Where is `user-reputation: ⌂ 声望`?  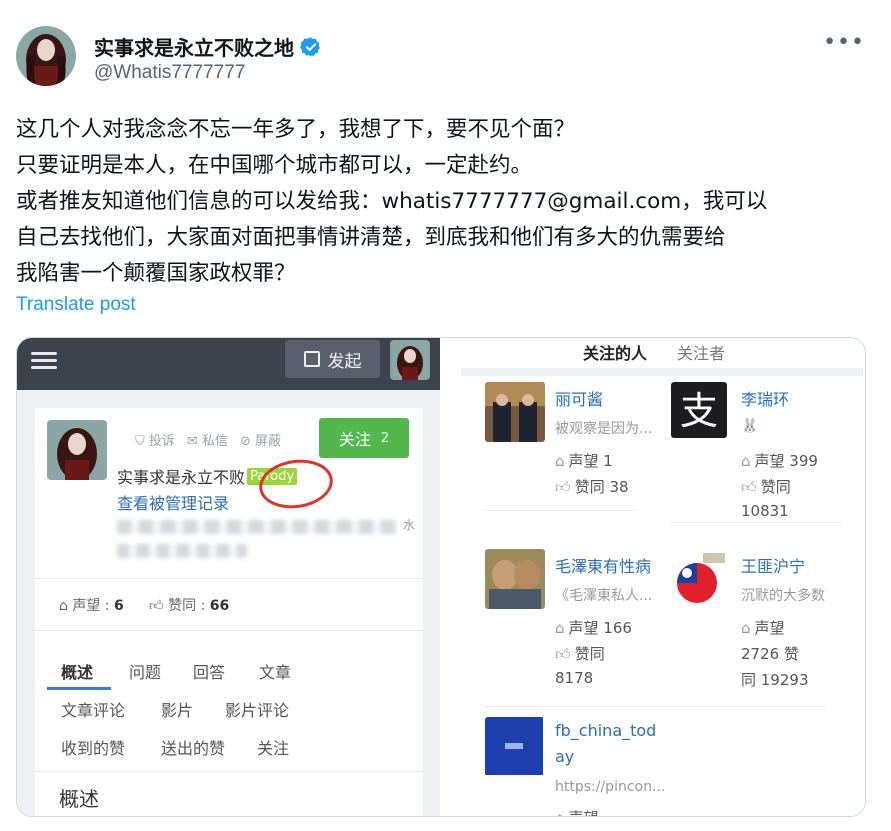
user-reputation: ⌂ 声望 is located at coordinates (577, 811).